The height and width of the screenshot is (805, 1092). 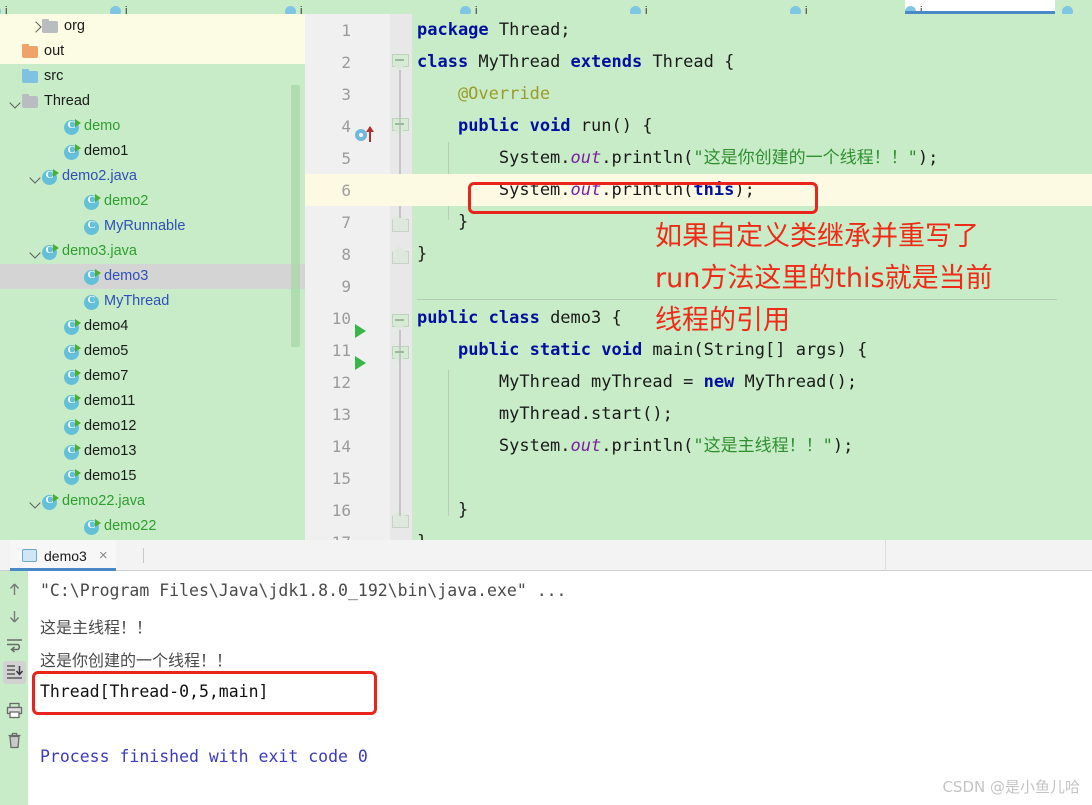 I want to click on code-line-2: 2 class MyThread extends Thread {, so click(x=698, y=62).